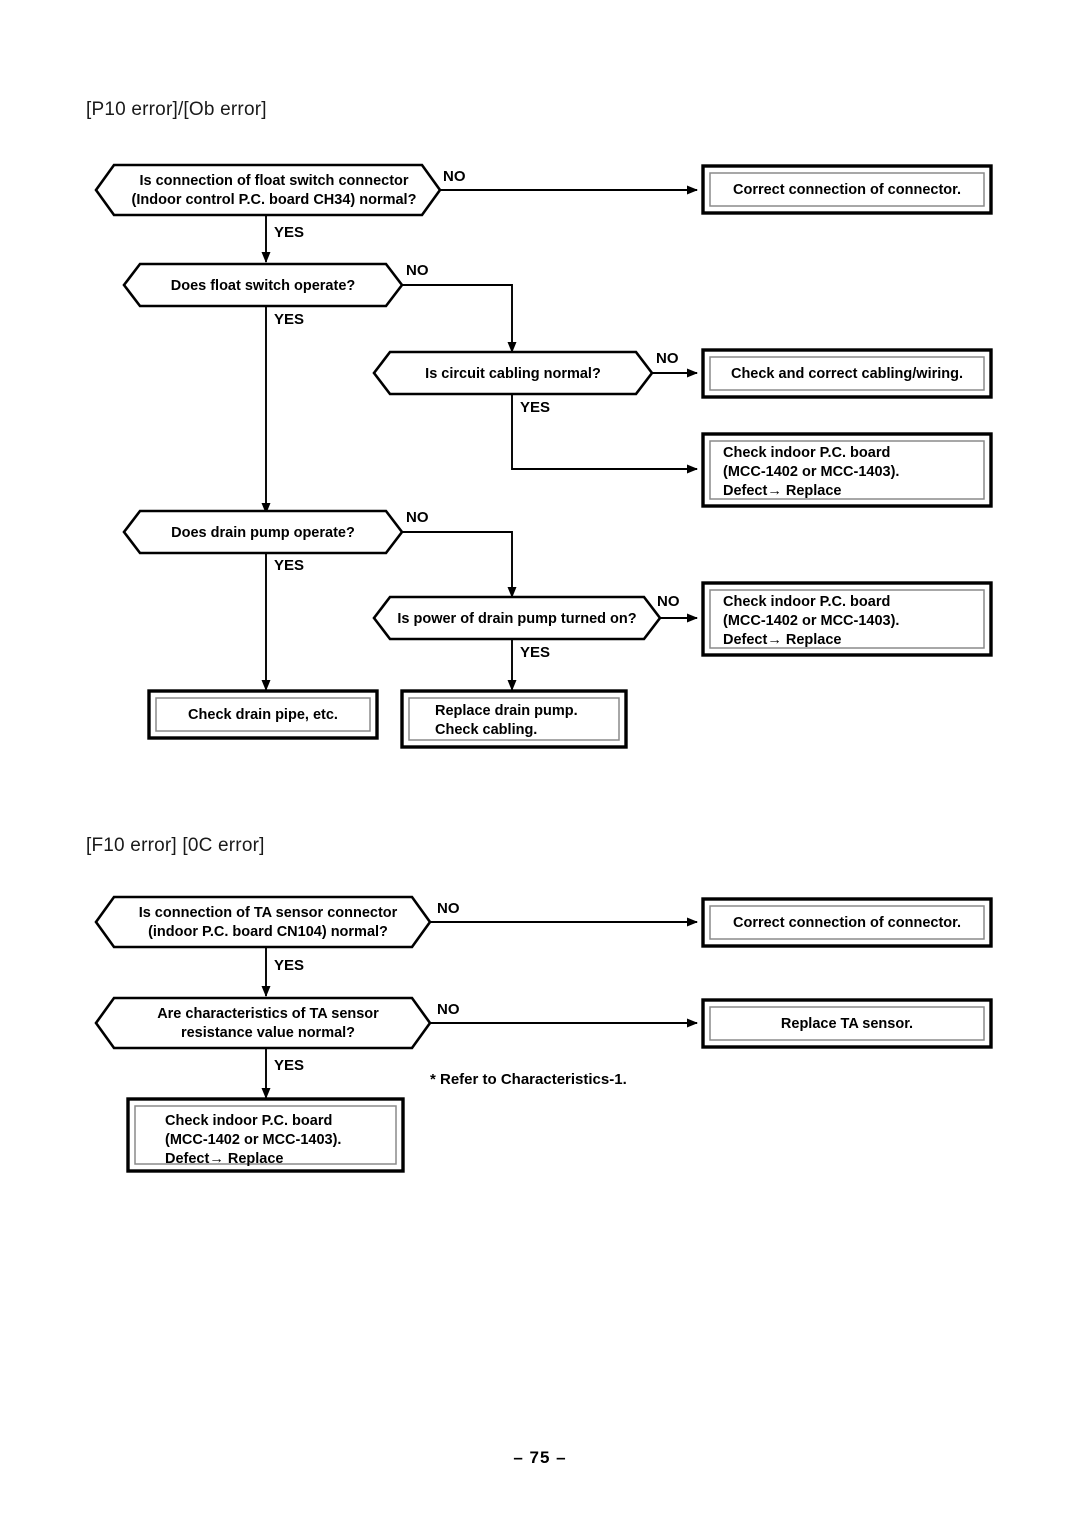  I want to click on branch-label-f-d1-no: NO, so click(448, 908).